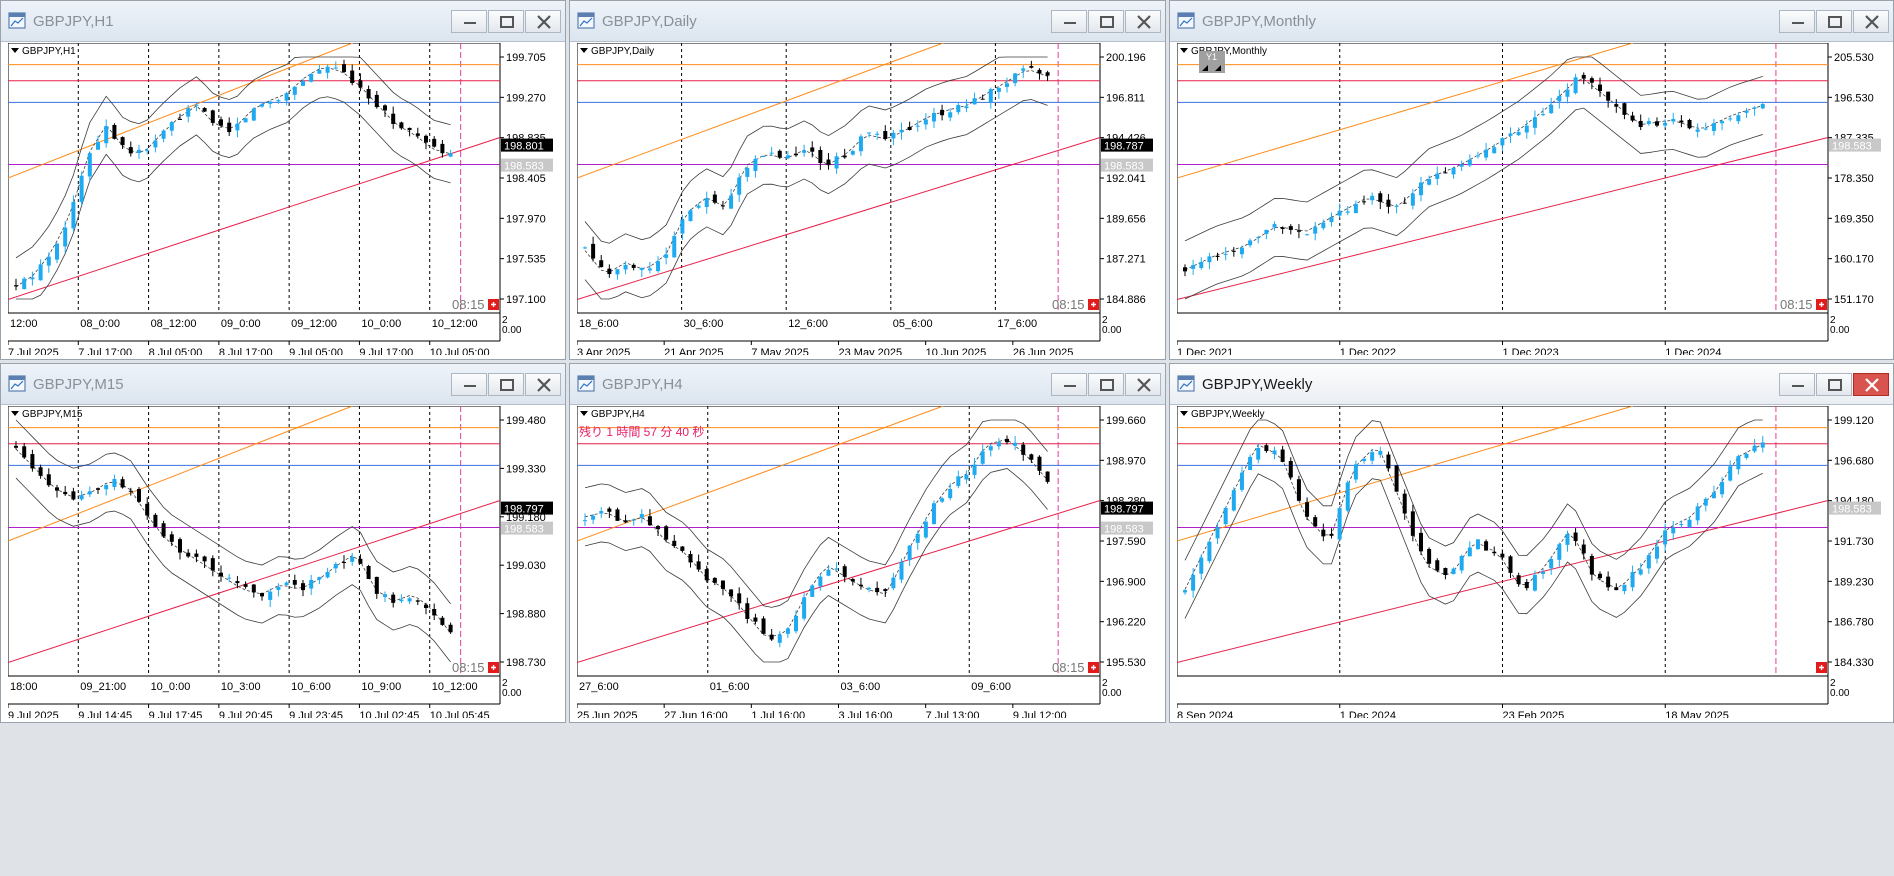 This screenshot has height=876, width=1894. I want to click on price-tick: 184.886, so click(1126, 300).